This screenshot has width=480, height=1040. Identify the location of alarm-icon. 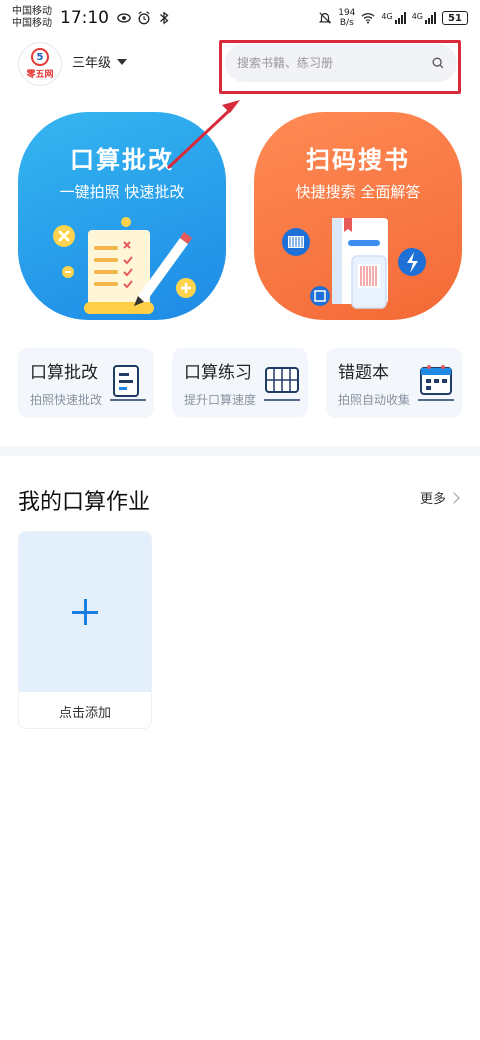
(144, 18).